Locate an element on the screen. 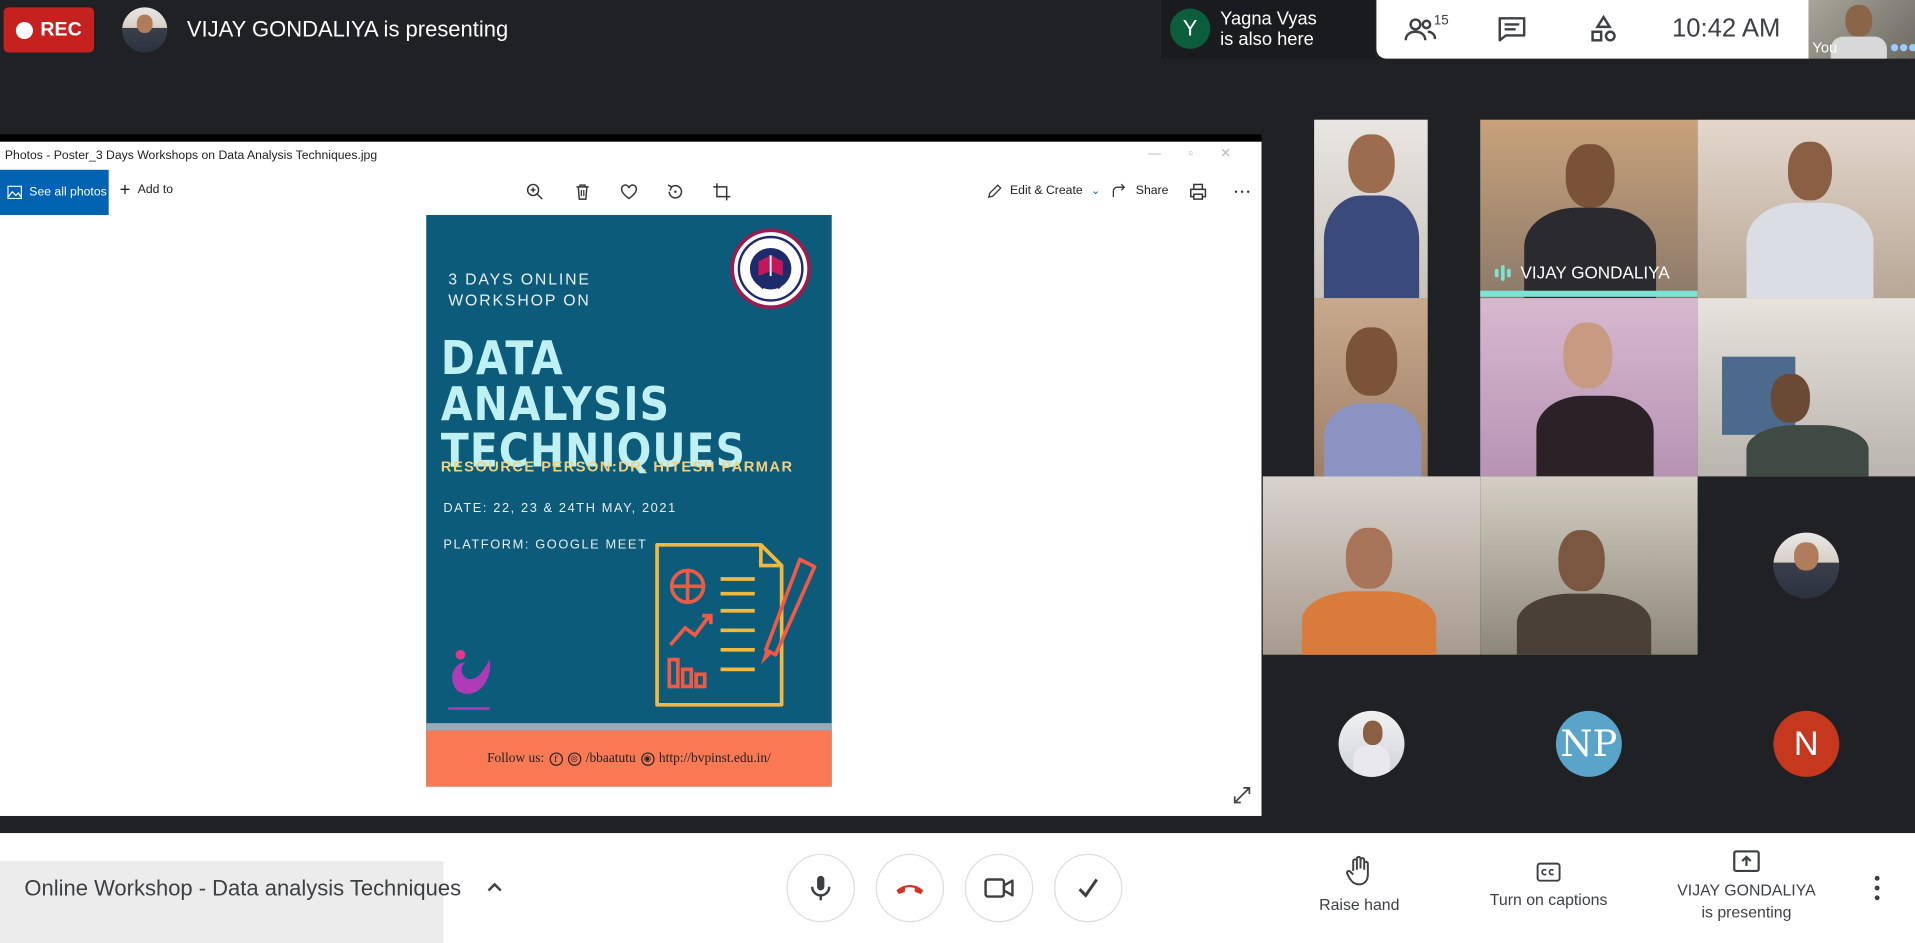 The height and width of the screenshot is (943, 1915). active-speaker-bar is located at coordinates (1589, 293).